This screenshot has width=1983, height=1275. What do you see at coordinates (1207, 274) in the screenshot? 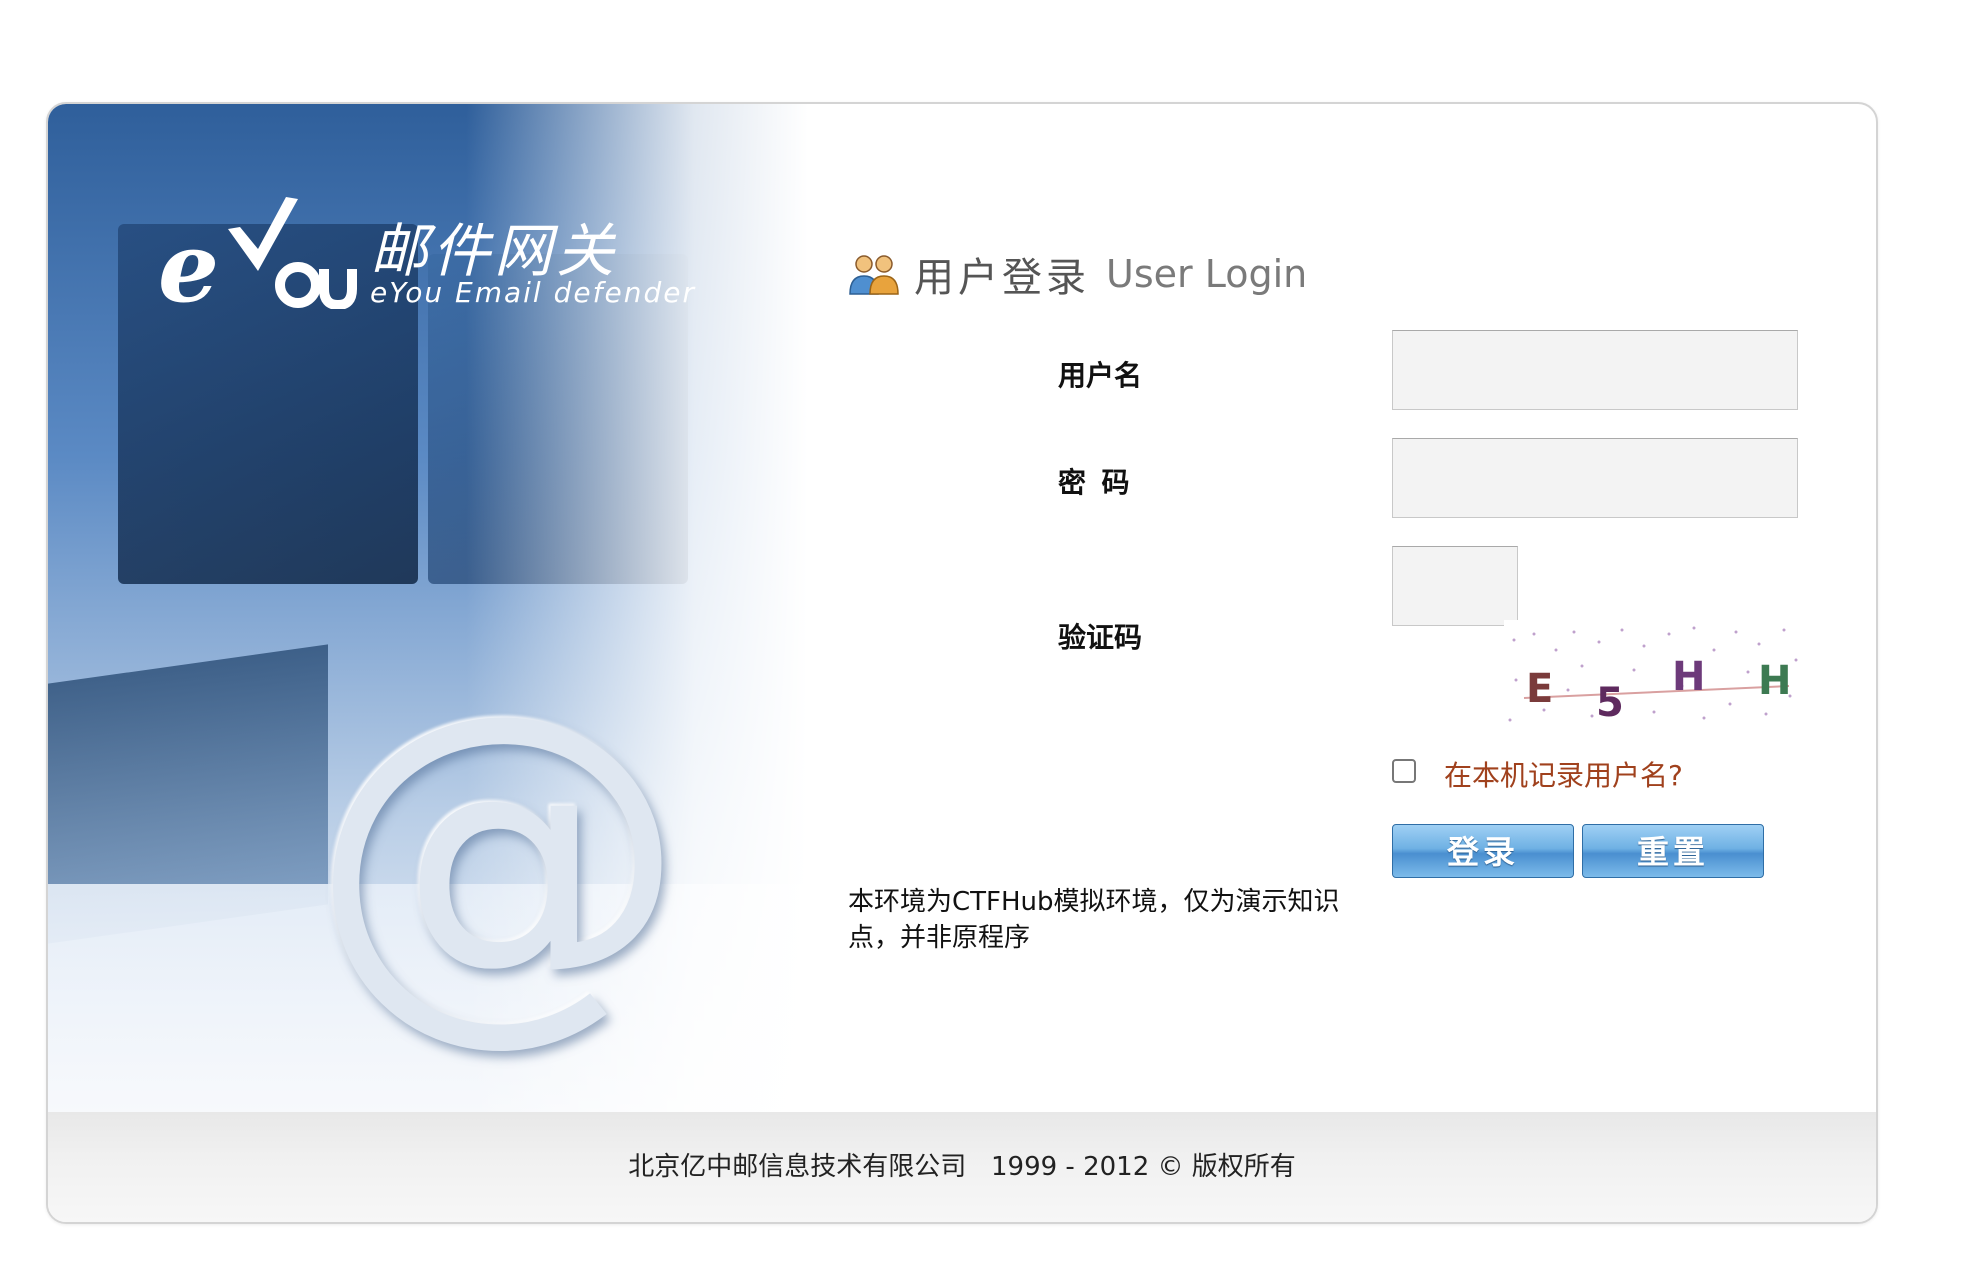
I see `login-title-en: User Login` at bounding box center [1207, 274].